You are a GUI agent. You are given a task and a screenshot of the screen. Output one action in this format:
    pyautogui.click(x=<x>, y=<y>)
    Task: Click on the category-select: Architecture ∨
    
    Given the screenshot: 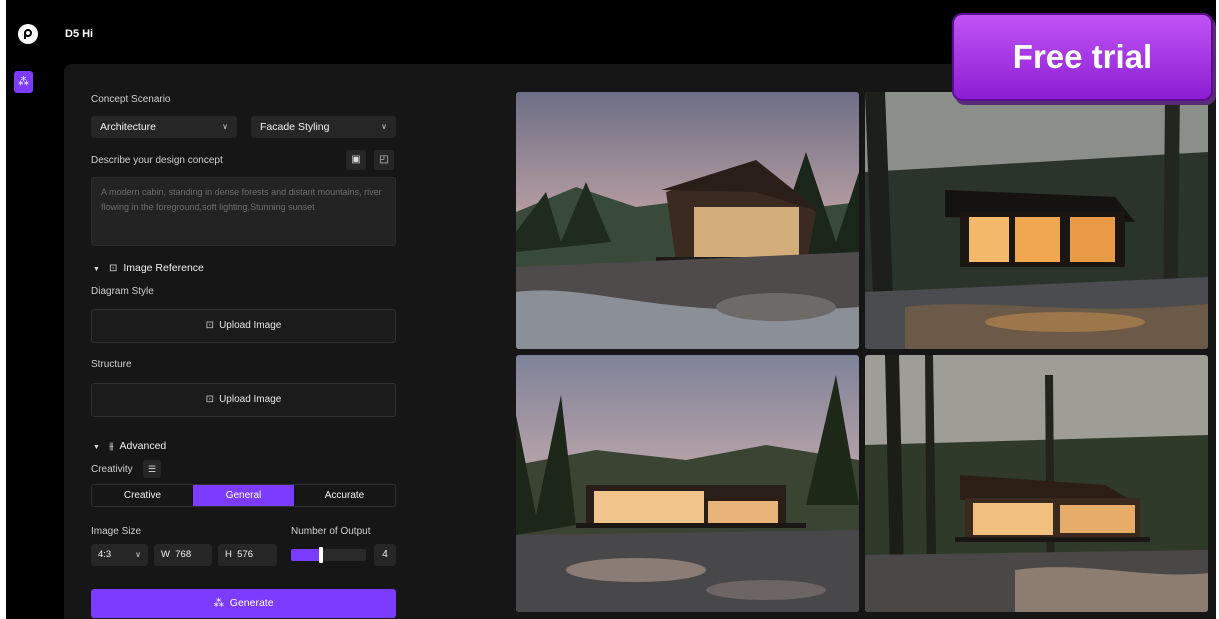 What is the action you would take?
    pyautogui.click(x=164, y=127)
    